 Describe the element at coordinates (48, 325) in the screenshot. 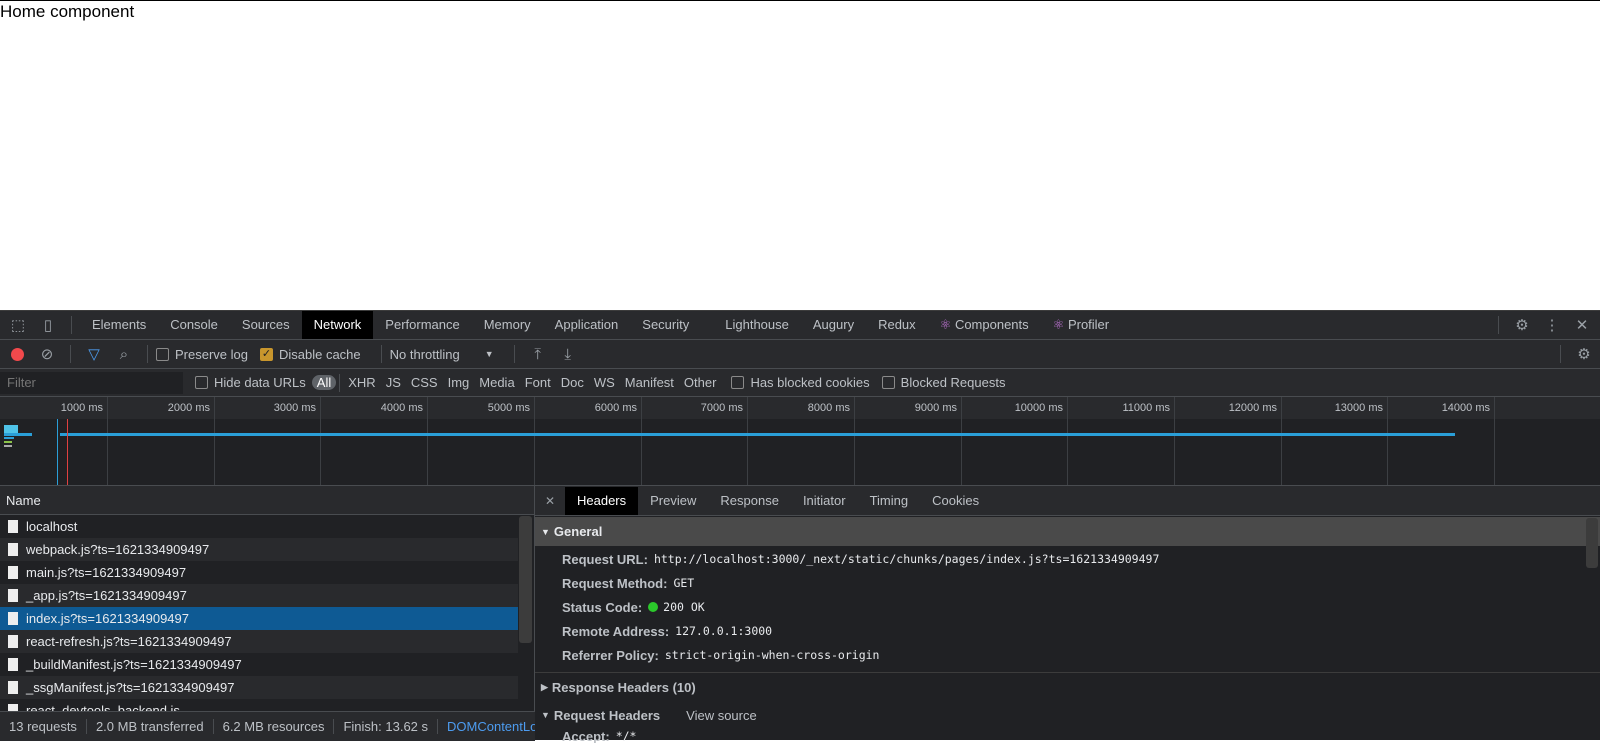

I see `device-toolbar-icon: ▯` at that location.